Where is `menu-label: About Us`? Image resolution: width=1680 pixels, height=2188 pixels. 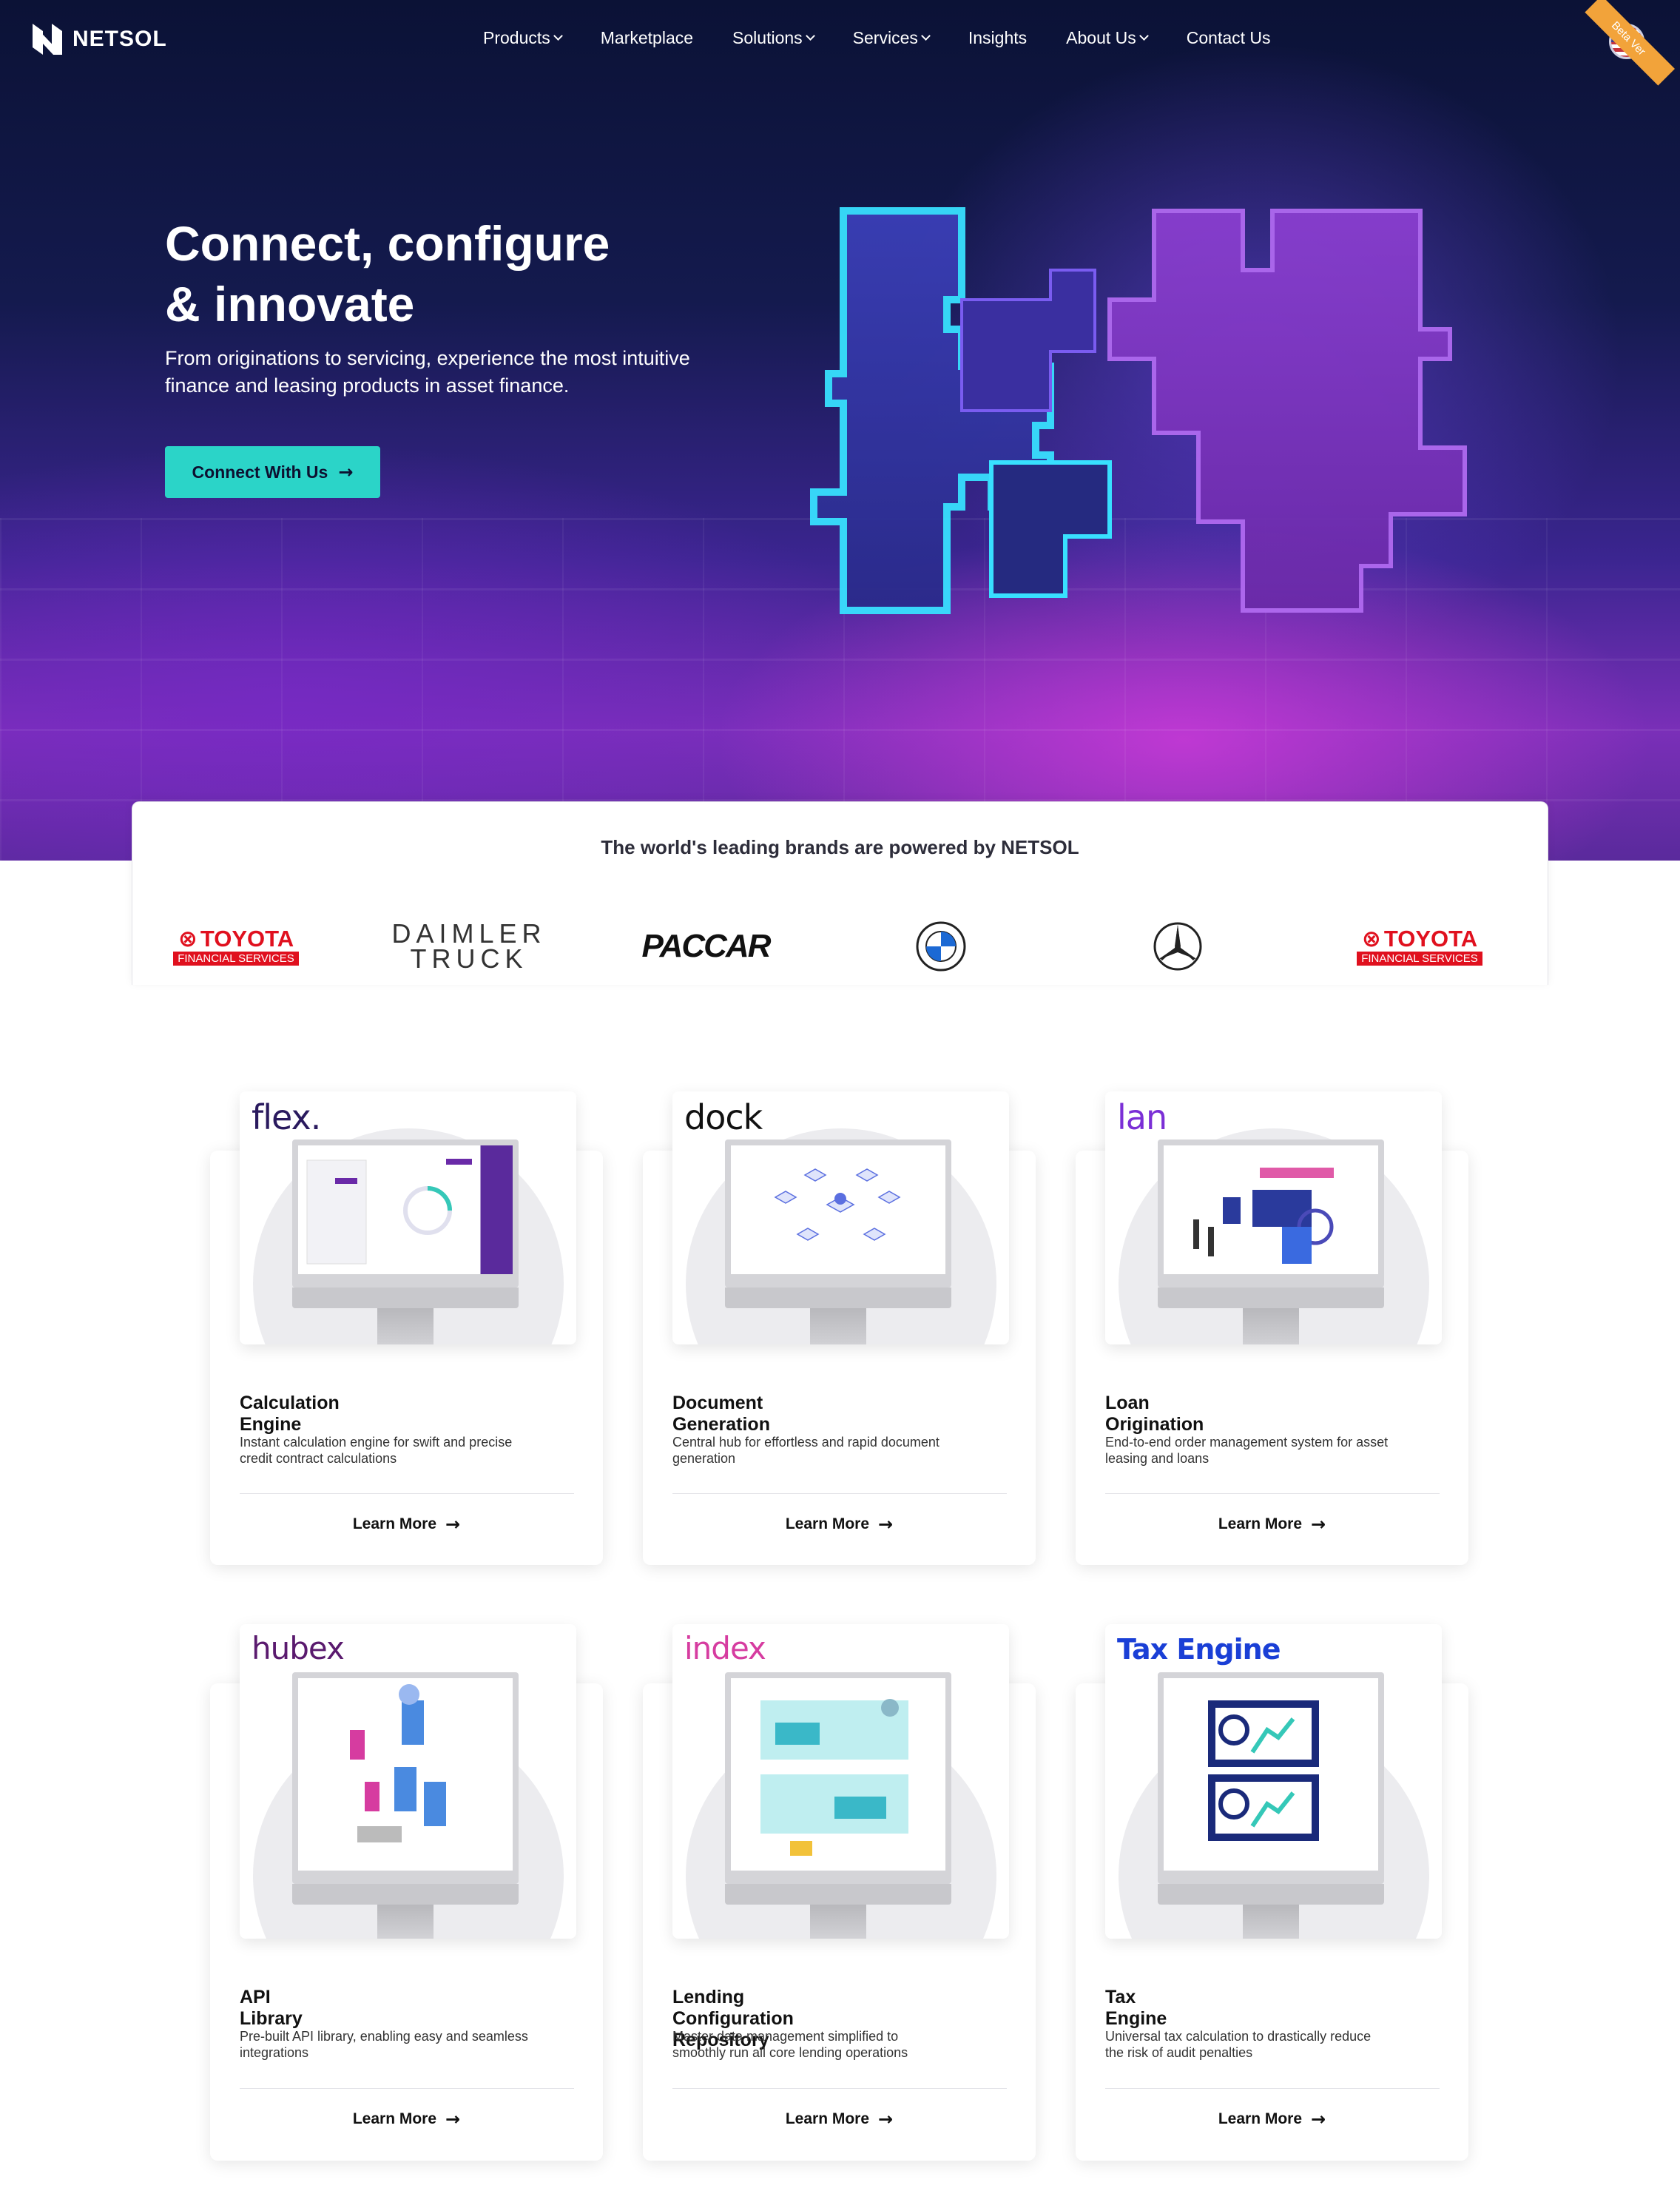
menu-label: About Us is located at coordinates (1101, 37).